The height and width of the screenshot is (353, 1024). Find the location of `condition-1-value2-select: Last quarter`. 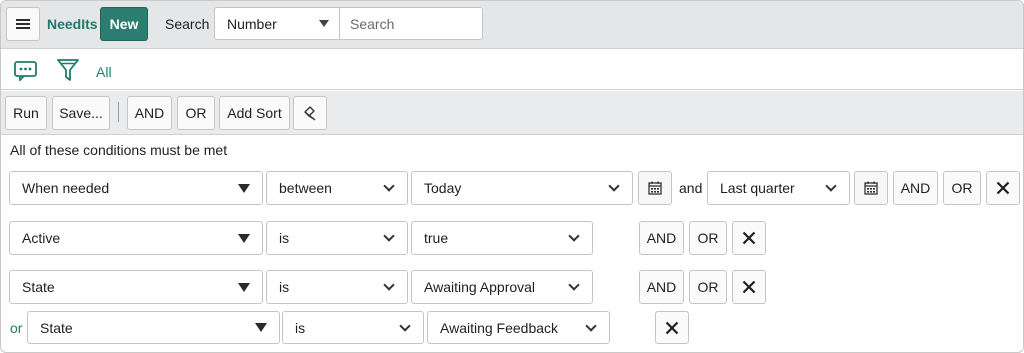

condition-1-value2-select: Last quarter is located at coordinates (778, 188).